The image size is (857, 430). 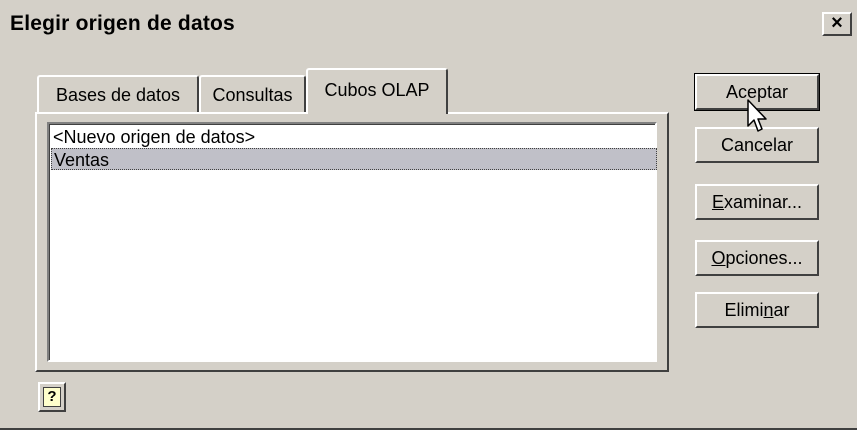 What do you see at coordinates (122, 23) in the screenshot?
I see `dialog-title: Elegir origen de datos` at bounding box center [122, 23].